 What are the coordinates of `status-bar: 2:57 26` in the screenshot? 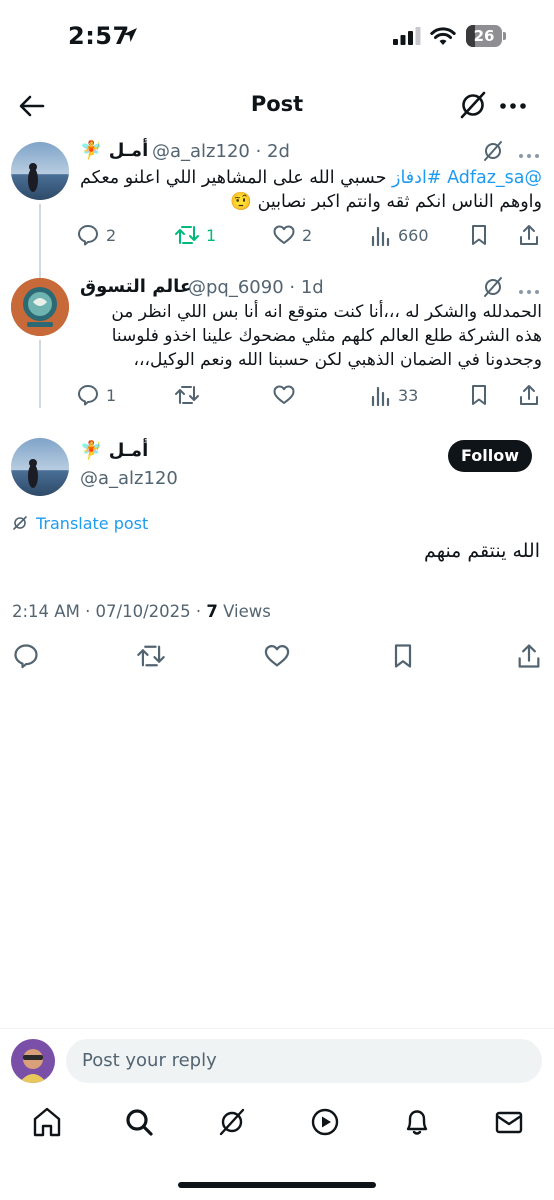 It's located at (277, 38).